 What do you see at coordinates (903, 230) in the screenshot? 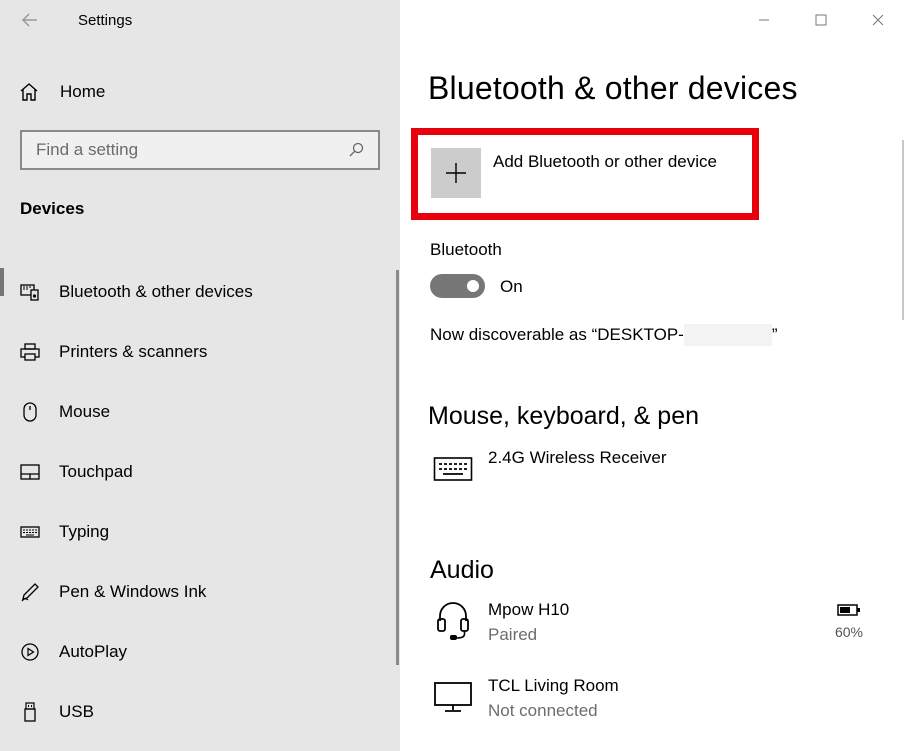
I see `main-scrollbar` at bounding box center [903, 230].